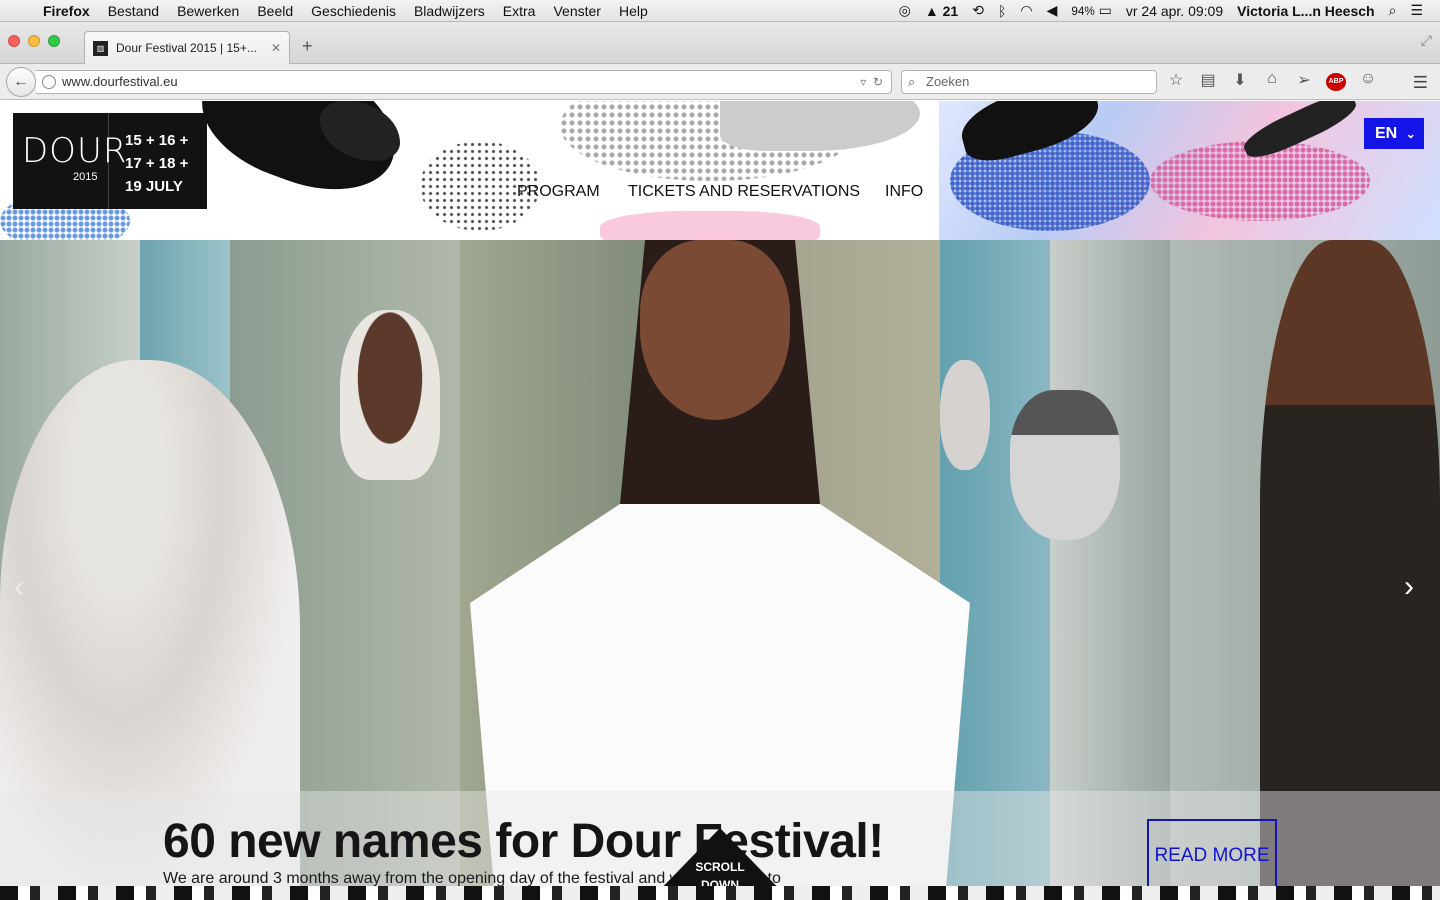 This screenshot has width=1440, height=900. Describe the element at coordinates (1386, 133) in the screenshot. I see `language-label: EN` at that location.